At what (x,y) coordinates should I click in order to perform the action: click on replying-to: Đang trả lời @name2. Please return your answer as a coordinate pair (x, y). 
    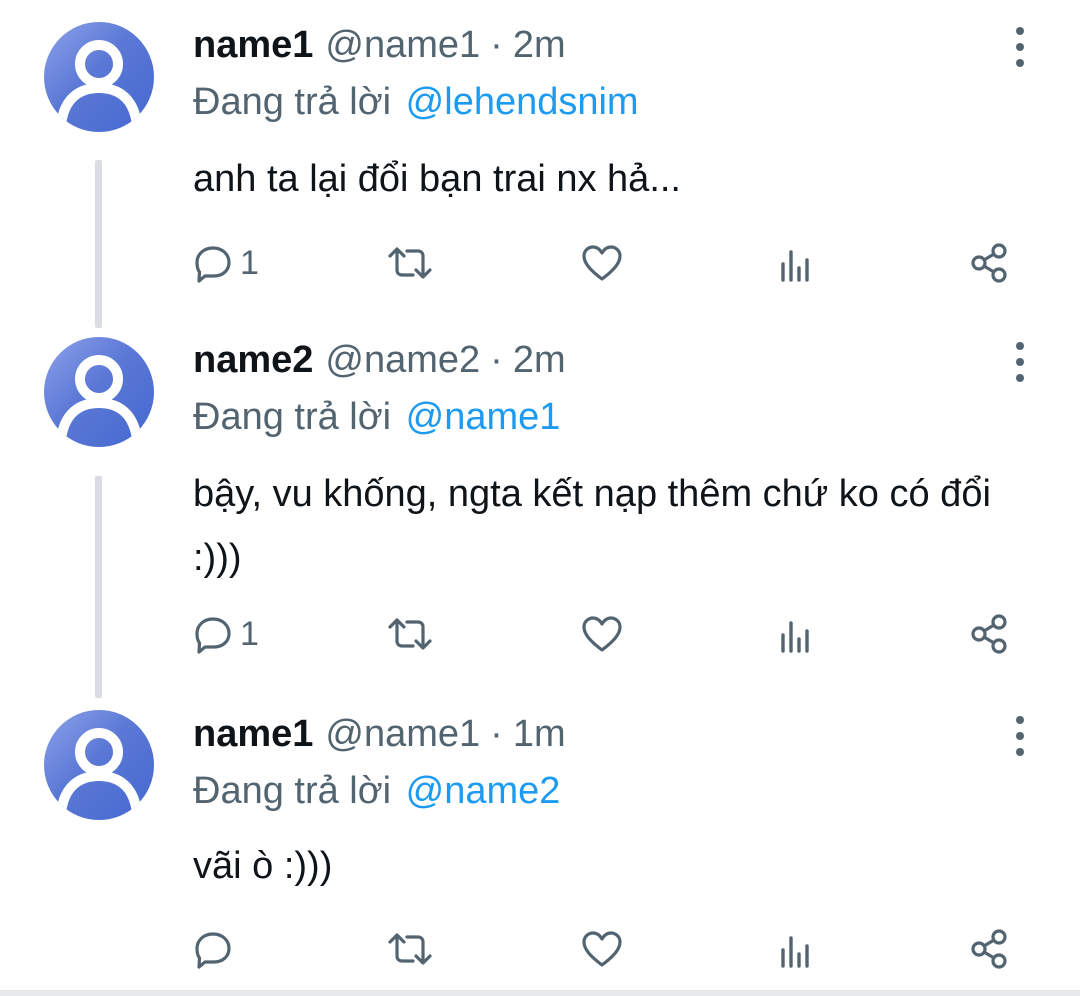
    Looking at the image, I should click on (376, 791).